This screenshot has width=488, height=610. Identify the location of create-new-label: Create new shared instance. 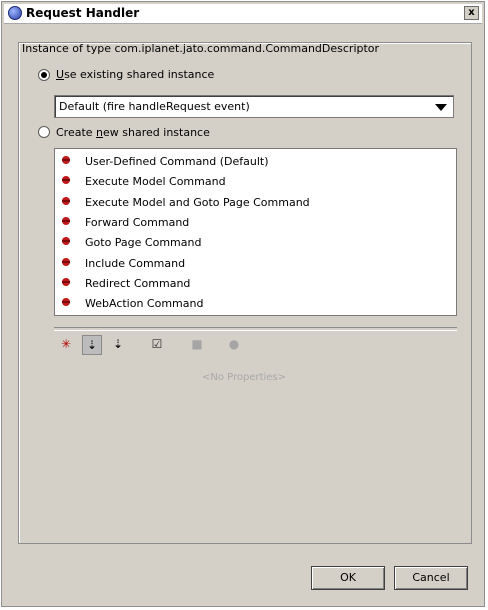
(133, 132).